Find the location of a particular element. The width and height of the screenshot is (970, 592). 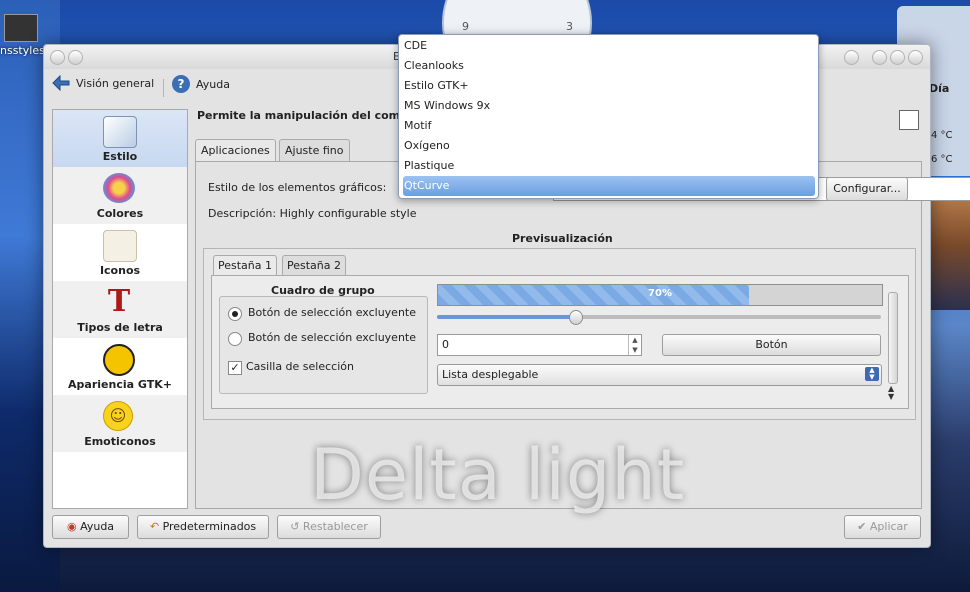

weather-temp-1: 4 °C is located at coordinates (942, 135).